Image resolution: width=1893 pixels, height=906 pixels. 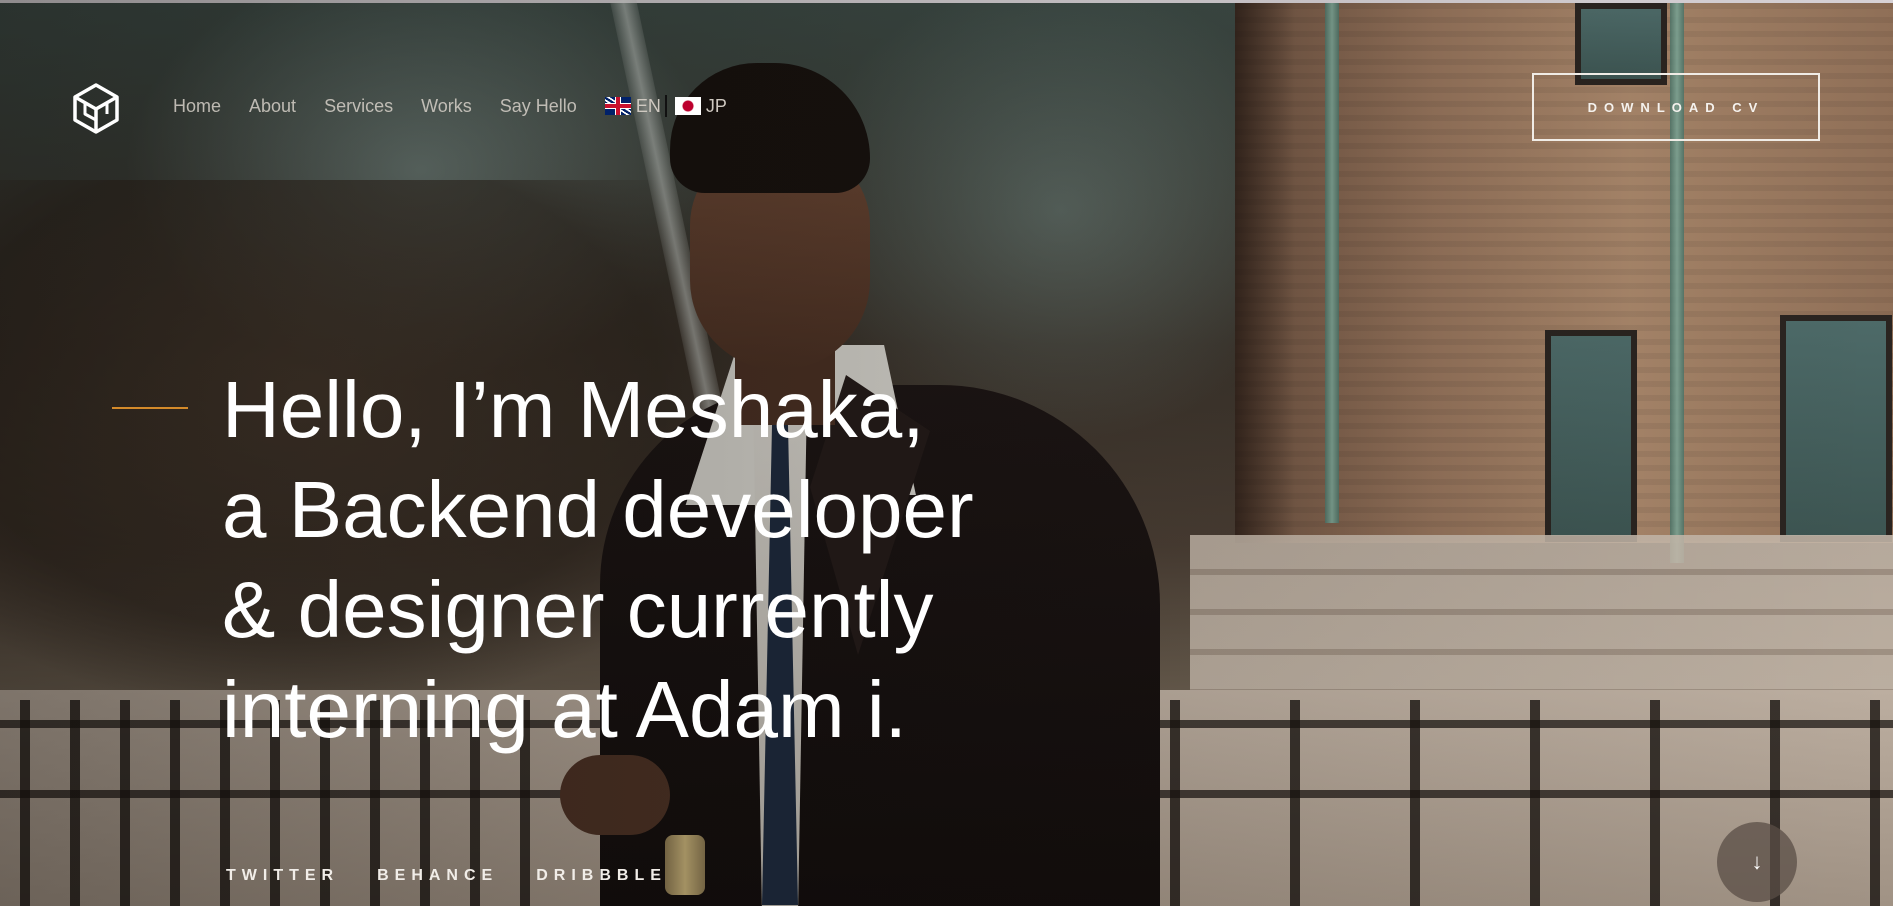 I want to click on nav-about: About, so click(x=272, y=106).